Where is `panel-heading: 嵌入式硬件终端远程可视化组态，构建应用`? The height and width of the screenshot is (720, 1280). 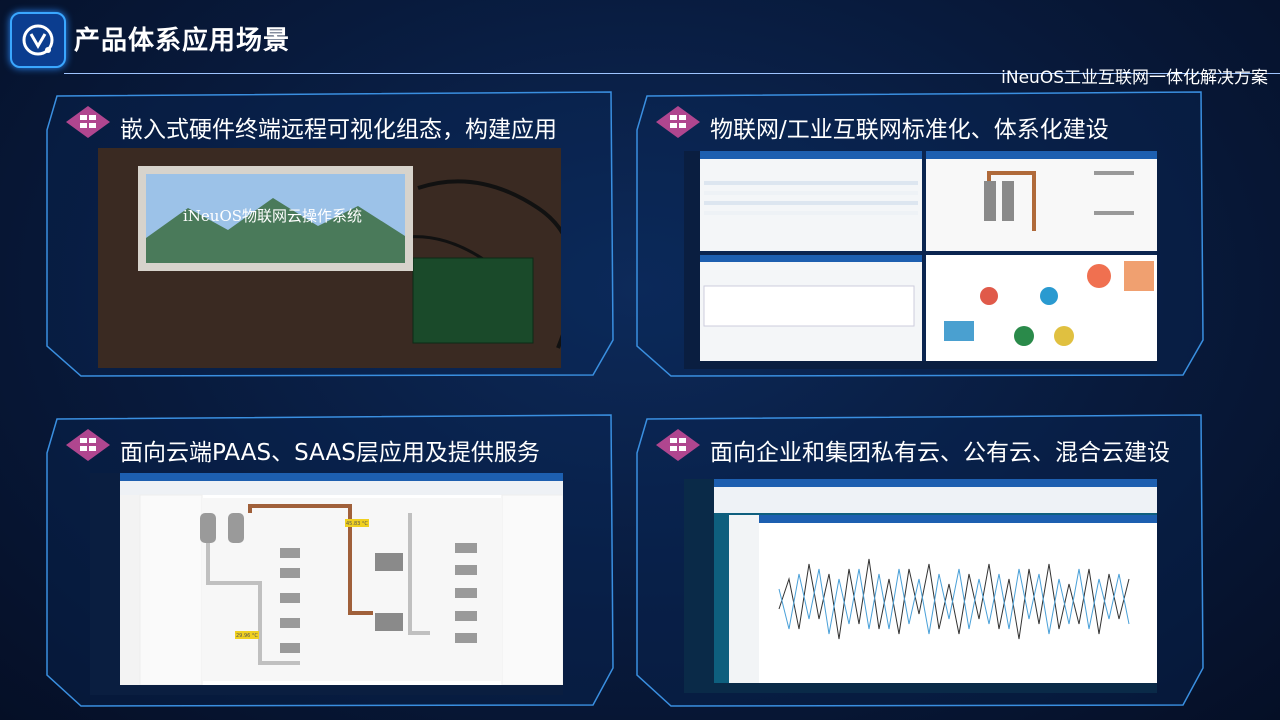 panel-heading: 嵌入式硬件终端远程可视化组态，构建应用 is located at coordinates (338, 130).